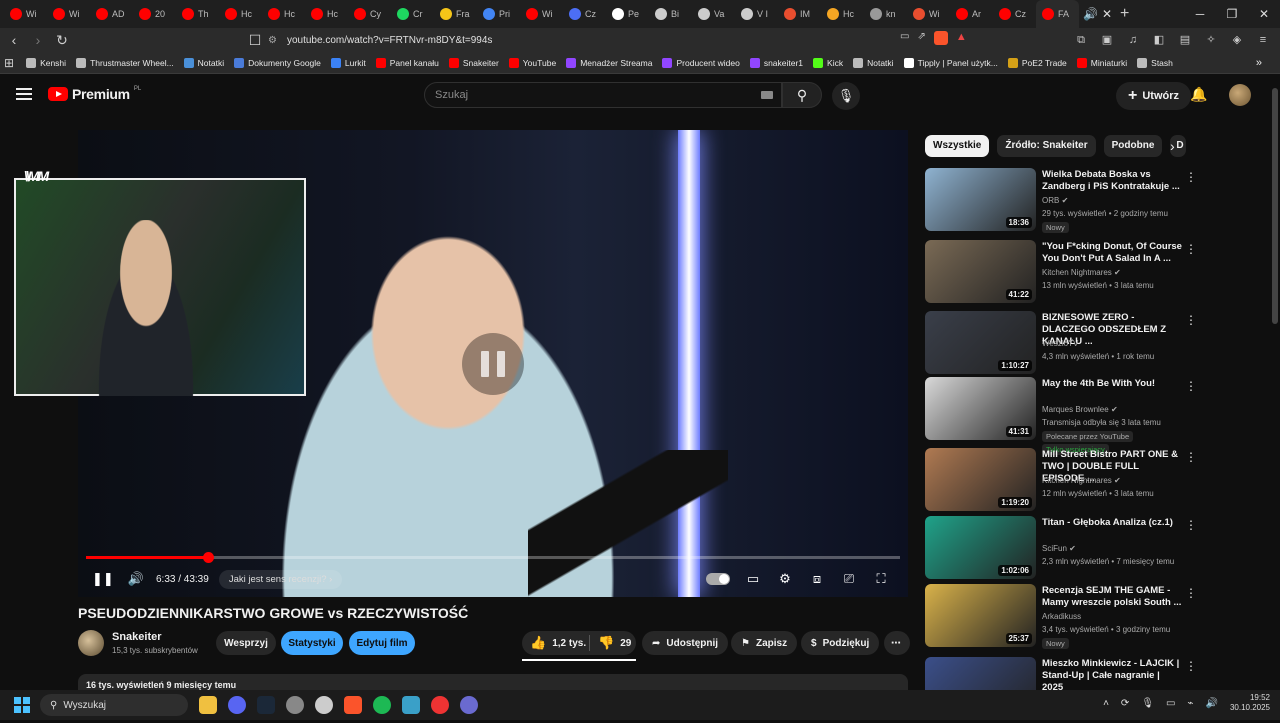 This screenshot has height=723, width=1280. I want to click on app4-icon, so click(440, 705).